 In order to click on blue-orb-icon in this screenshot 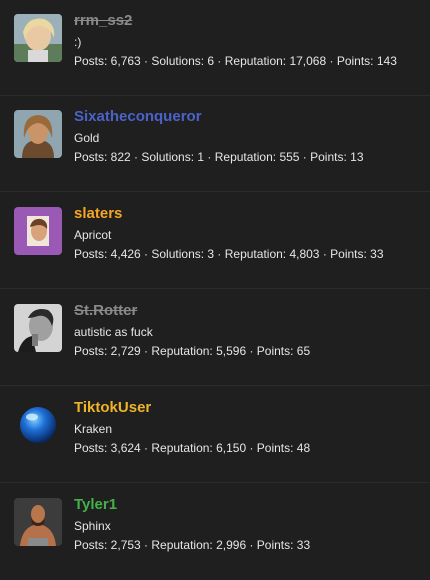, I will do `click(38, 425)`.